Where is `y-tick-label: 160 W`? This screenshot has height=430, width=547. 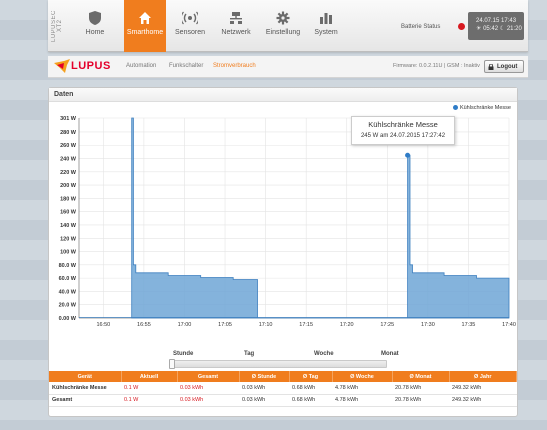
y-tick-label: 160 W is located at coordinates (68, 213).